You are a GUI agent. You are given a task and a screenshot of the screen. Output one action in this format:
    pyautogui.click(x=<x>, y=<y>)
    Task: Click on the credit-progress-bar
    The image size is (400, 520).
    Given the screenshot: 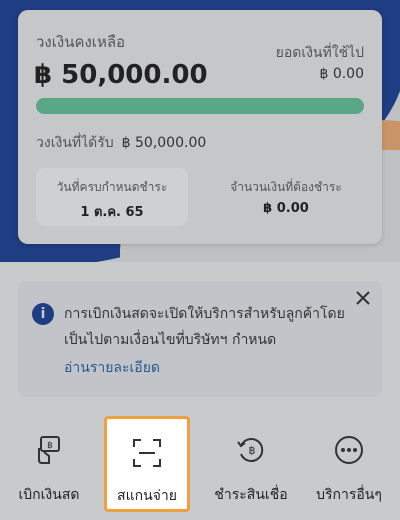 What is the action you would take?
    pyautogui.click(x=200, y=106)
    